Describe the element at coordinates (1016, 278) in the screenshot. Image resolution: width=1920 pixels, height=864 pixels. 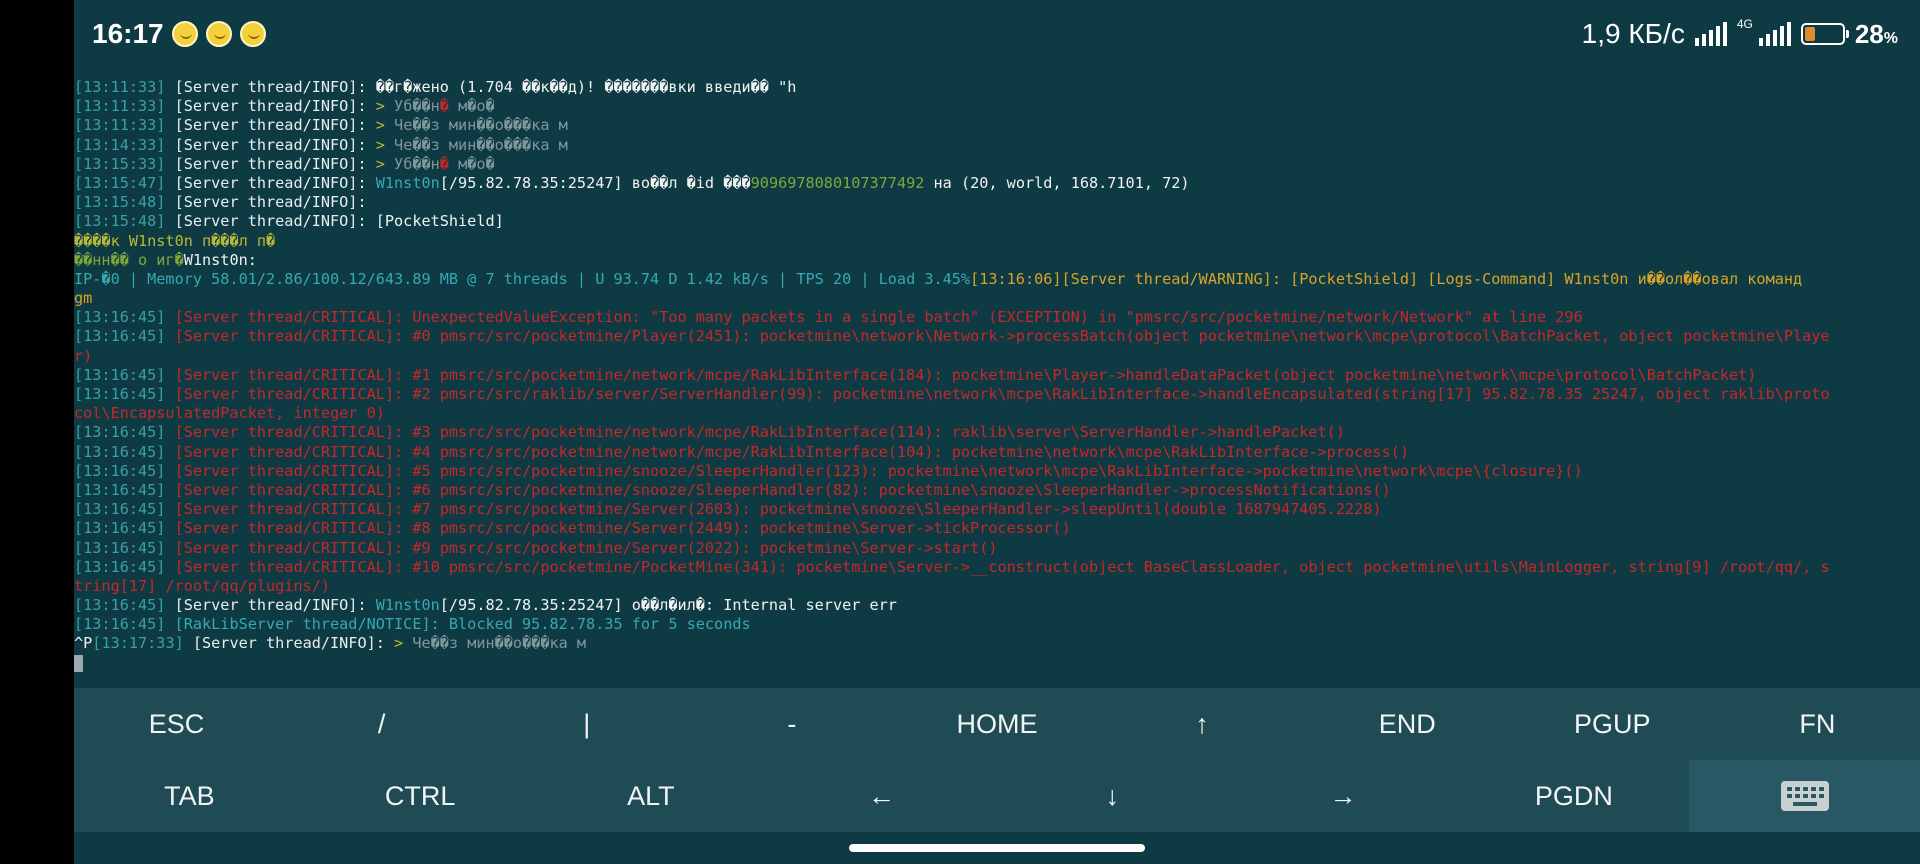
I see `terminal-text-segment: [13:16:06]` at that location.